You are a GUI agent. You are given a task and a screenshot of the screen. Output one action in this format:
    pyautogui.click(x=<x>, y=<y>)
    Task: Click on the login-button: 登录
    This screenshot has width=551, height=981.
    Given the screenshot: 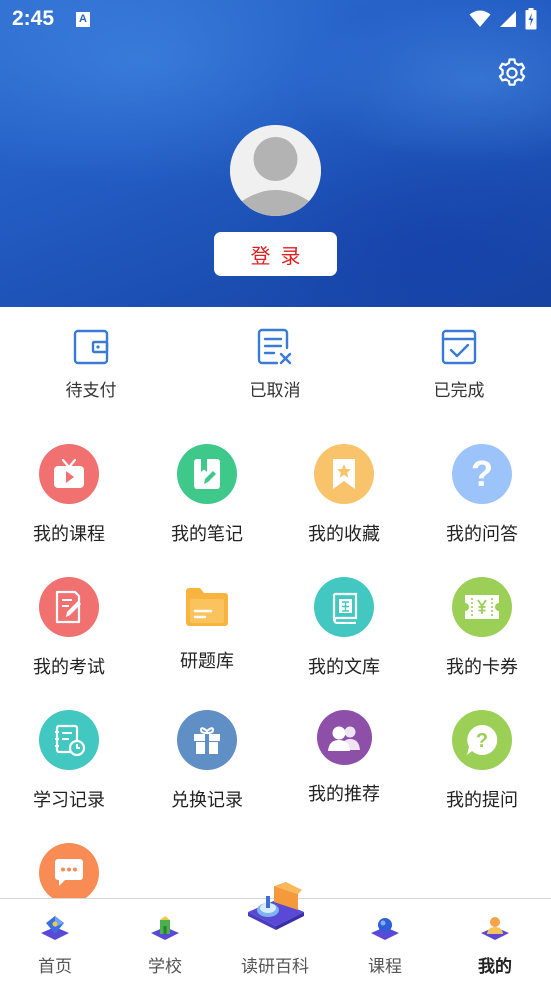 What is the action you would take?
    pyautogui.click(x=275, y=254)
    